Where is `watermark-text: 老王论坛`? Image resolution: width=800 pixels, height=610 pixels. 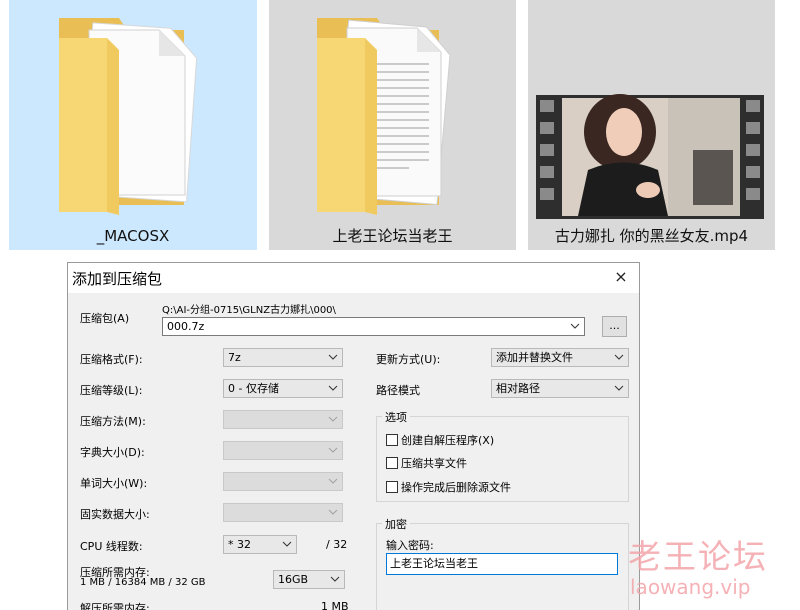
watermark-text: 老王论坛 is located at coordinates (698, 556).